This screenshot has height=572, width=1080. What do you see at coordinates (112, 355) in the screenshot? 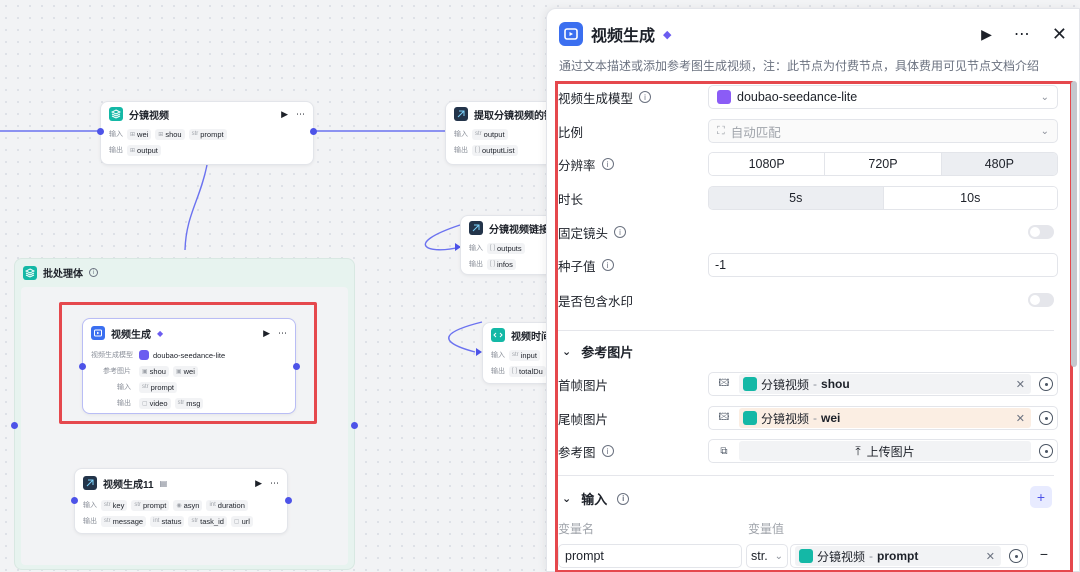
I see `model-label: 视频生成模型` at bounding box center [112, 355].